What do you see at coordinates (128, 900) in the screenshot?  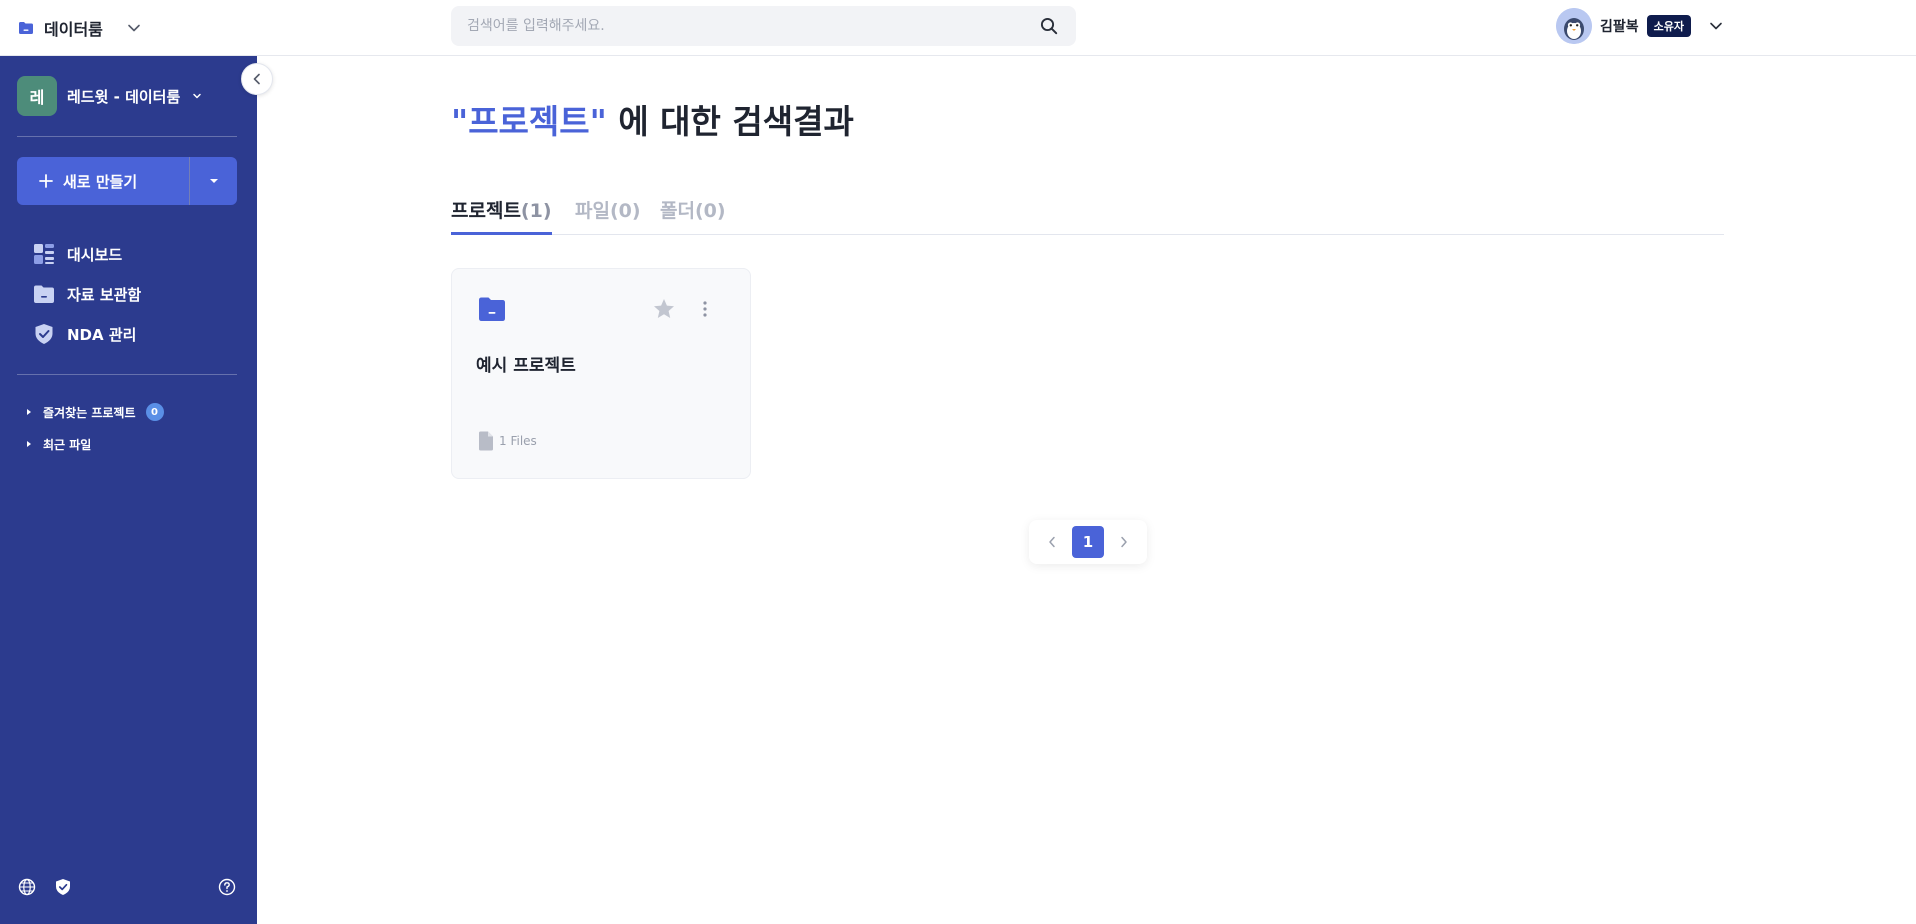 I see `sidebar-footer` at bounding box center [128, 900].